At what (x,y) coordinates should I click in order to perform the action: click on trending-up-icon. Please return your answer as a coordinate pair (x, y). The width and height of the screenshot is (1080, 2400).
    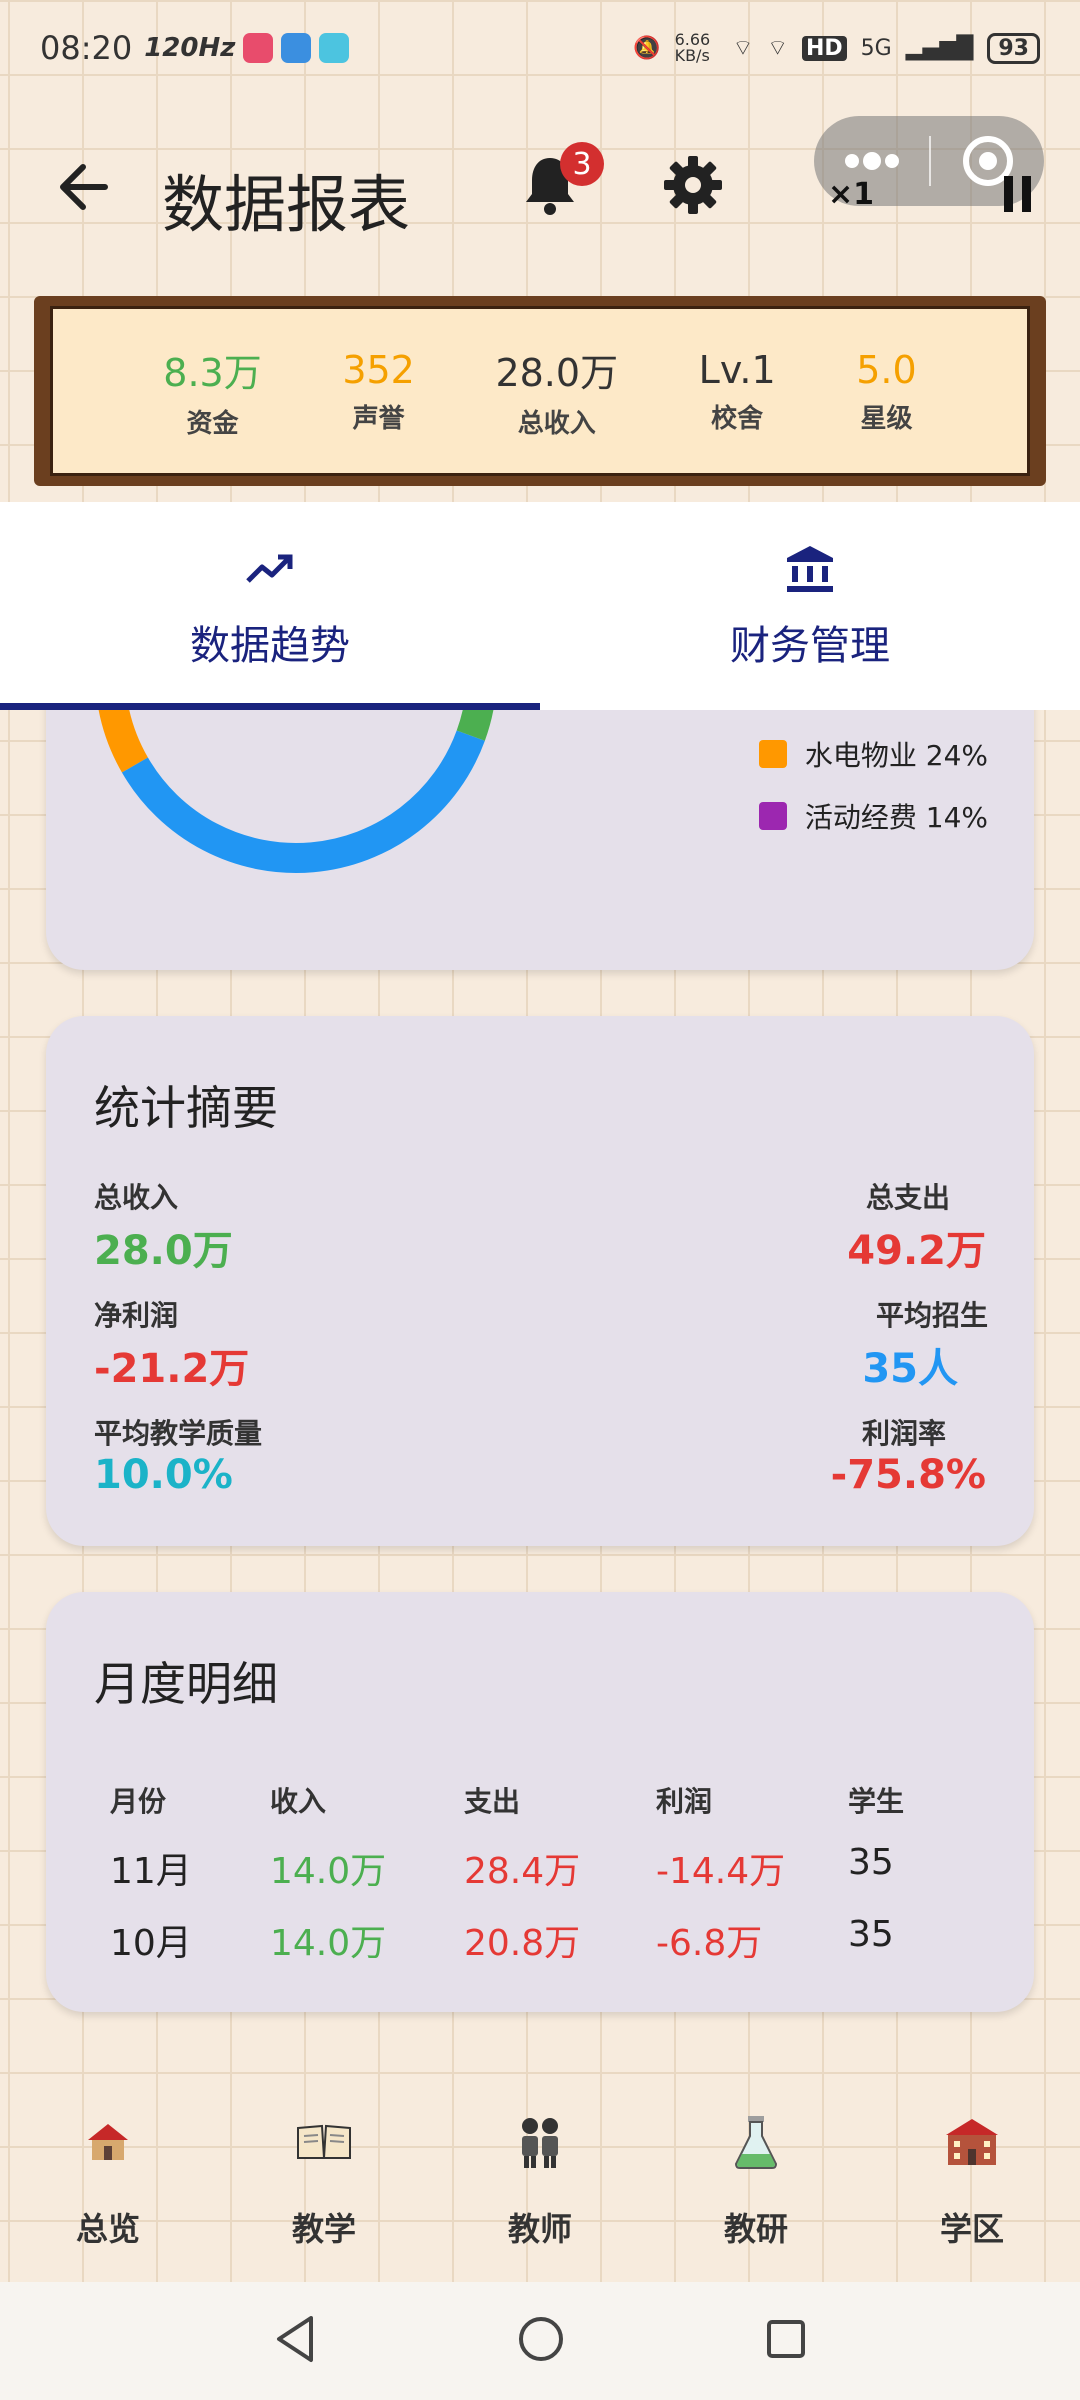
    Looking at the image, I should click on (270, 569).